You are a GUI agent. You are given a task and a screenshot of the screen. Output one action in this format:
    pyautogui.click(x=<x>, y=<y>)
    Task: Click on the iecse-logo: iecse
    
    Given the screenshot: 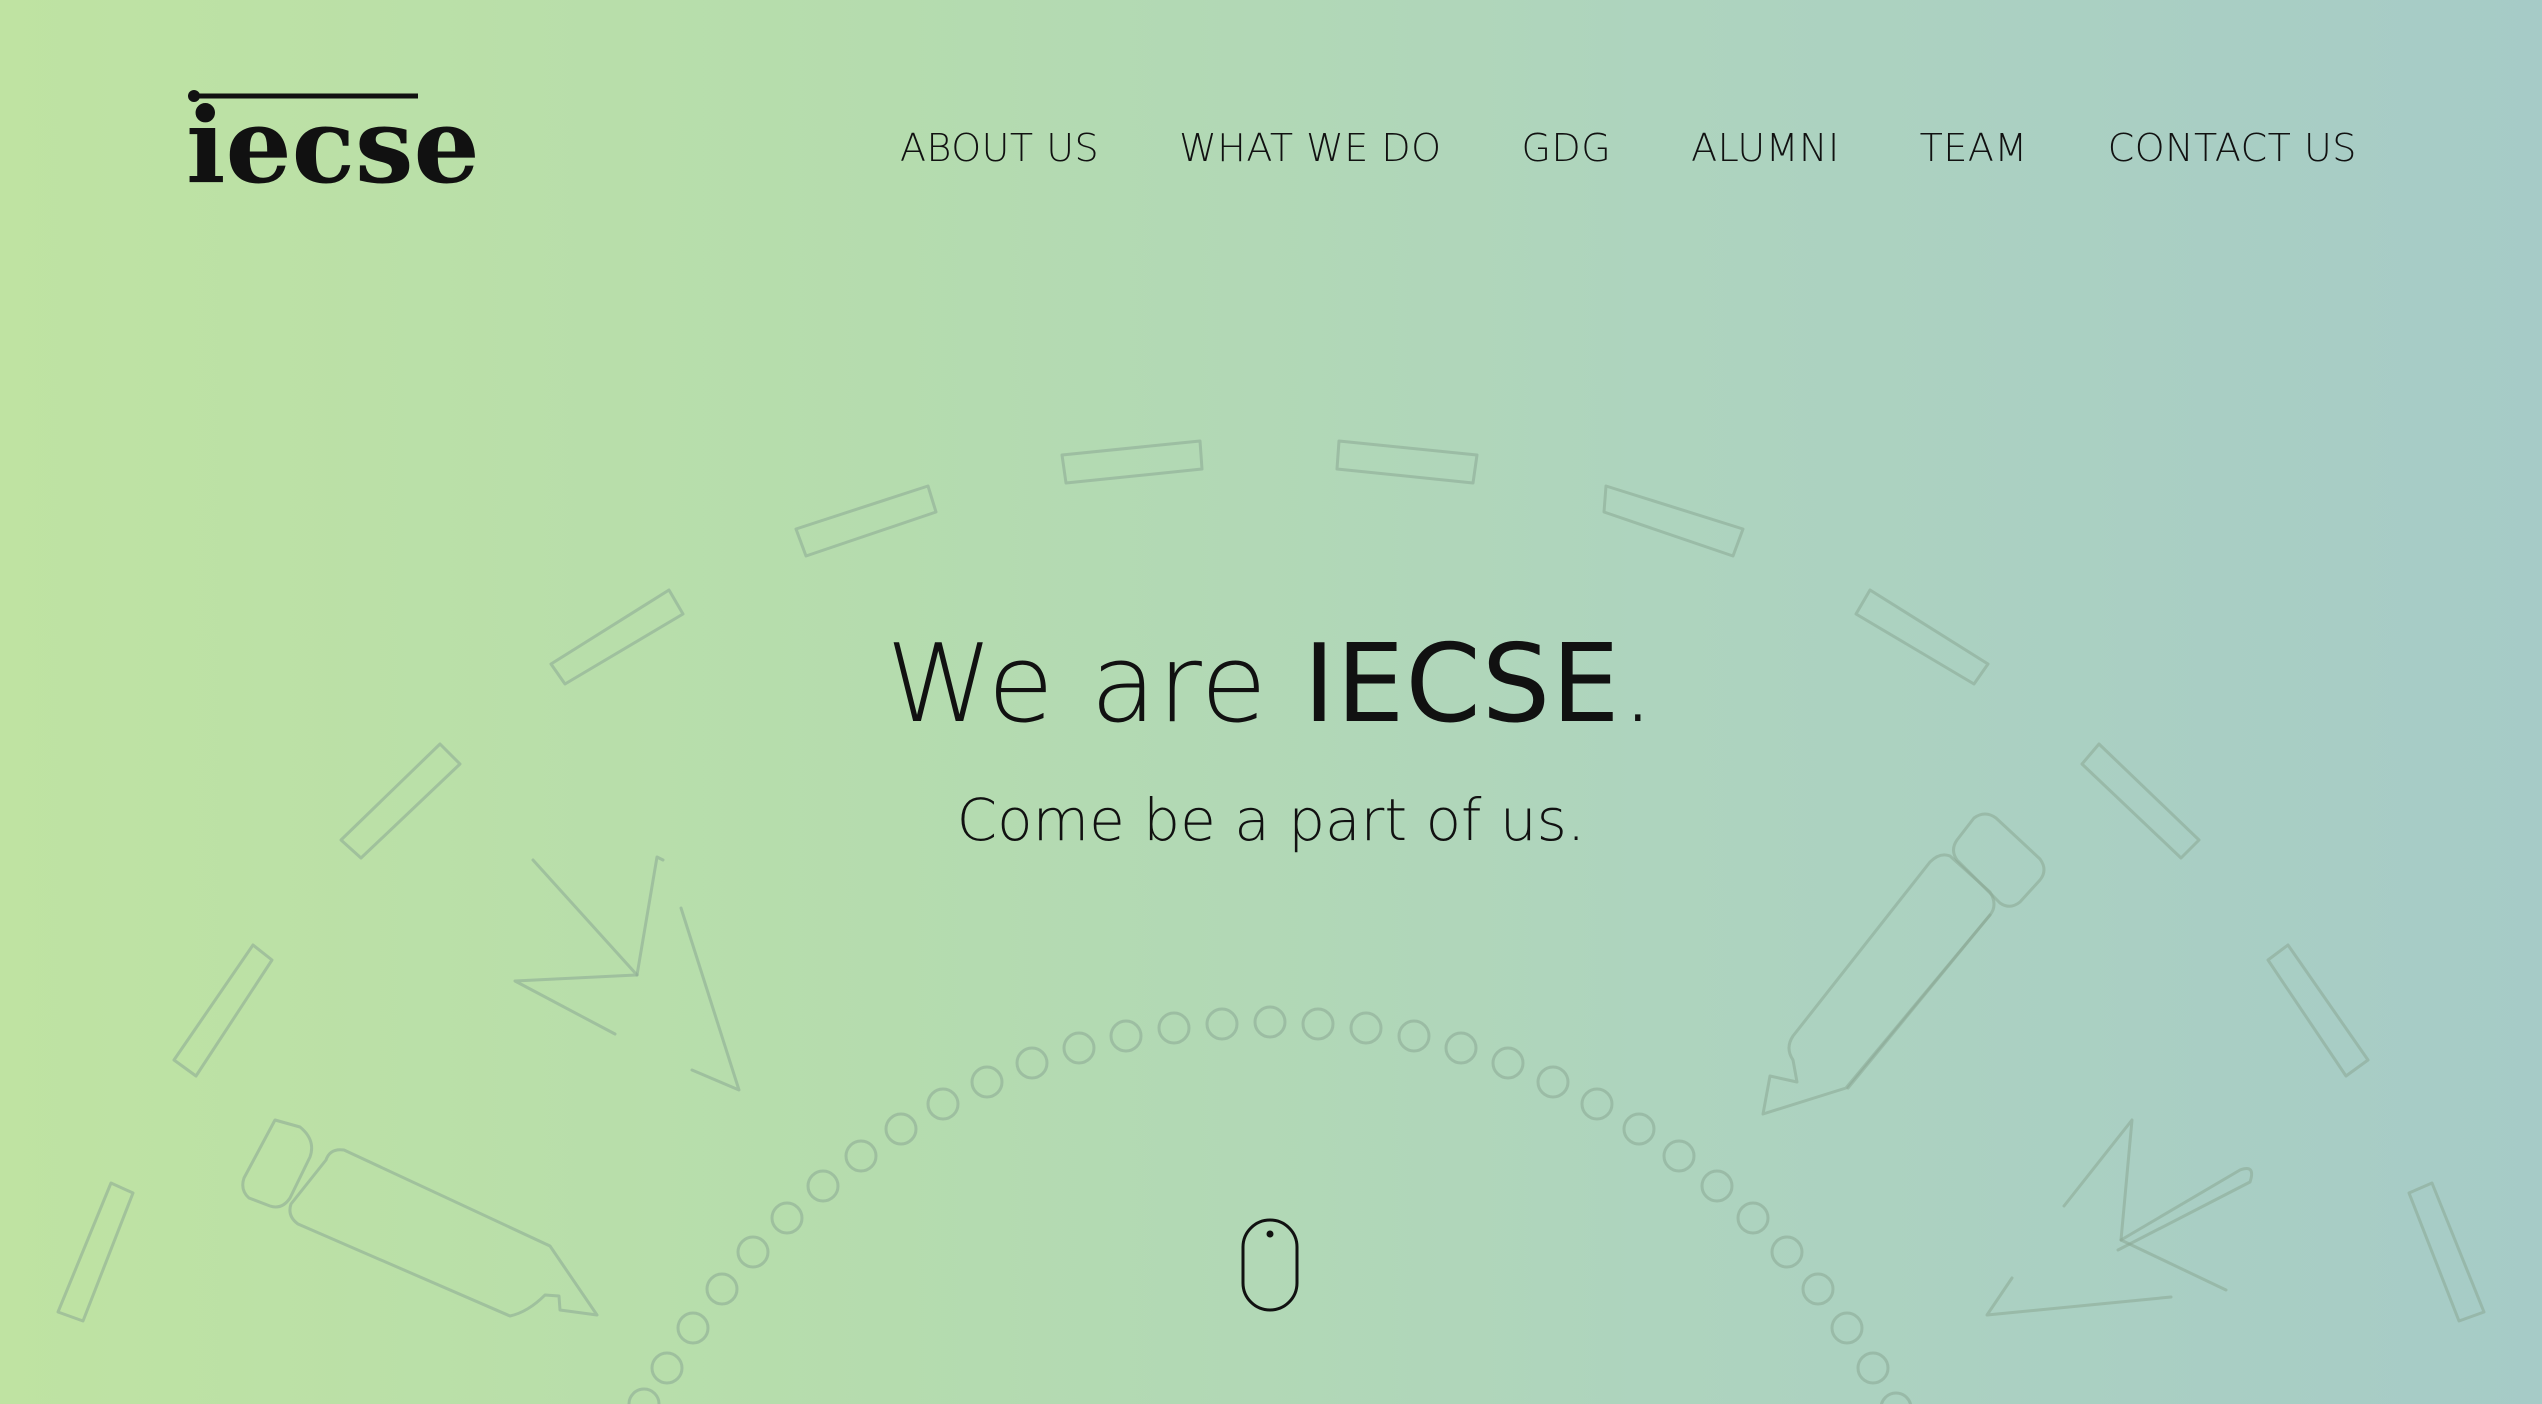 What is the action you would take?
    pyautogui.click(x=341, y=138)
    